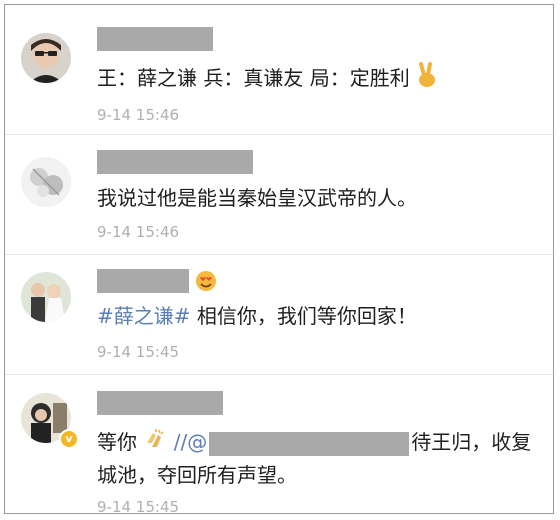 The image size is (560, 520). I want to click on comment-text-line2: 城池，夺回所有声望。, so click(318, 475).